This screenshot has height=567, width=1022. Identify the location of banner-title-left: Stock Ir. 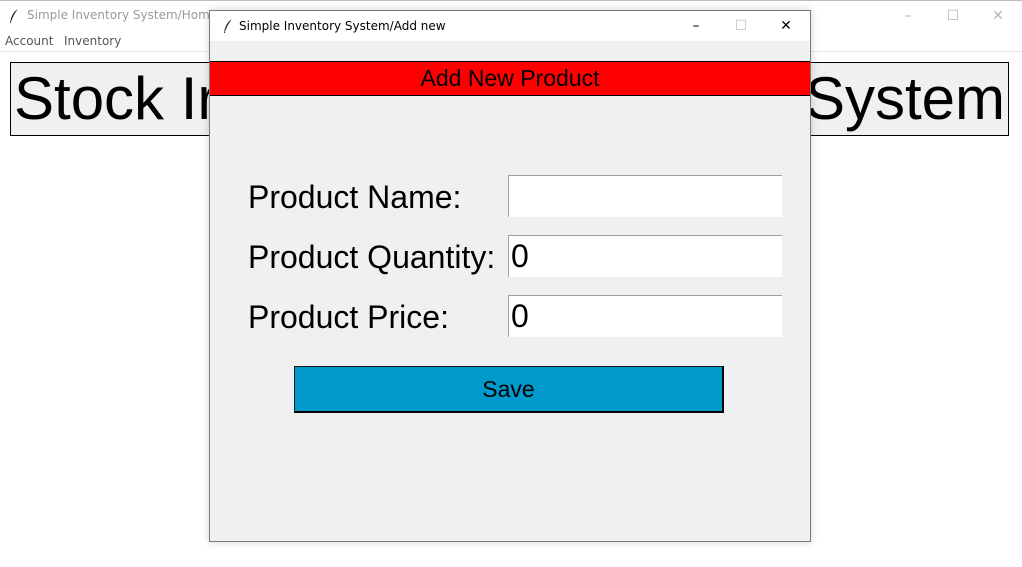
(116, 98).